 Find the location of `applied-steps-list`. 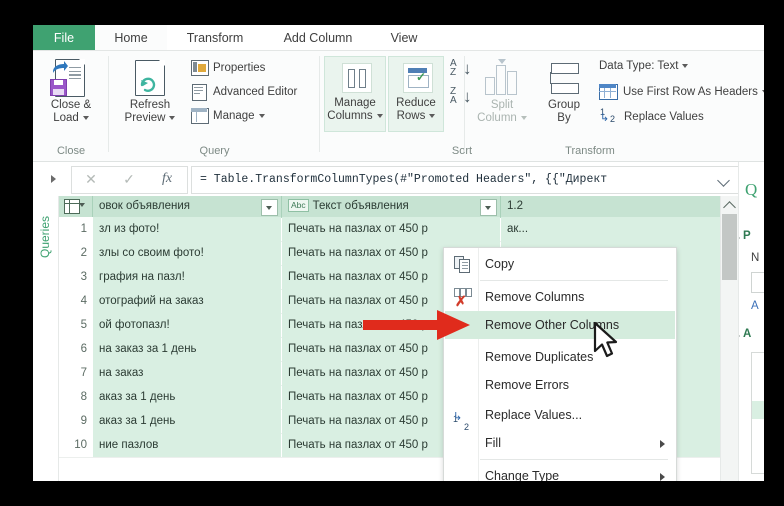

applied-steps-list is located at coordinates (757, 413).